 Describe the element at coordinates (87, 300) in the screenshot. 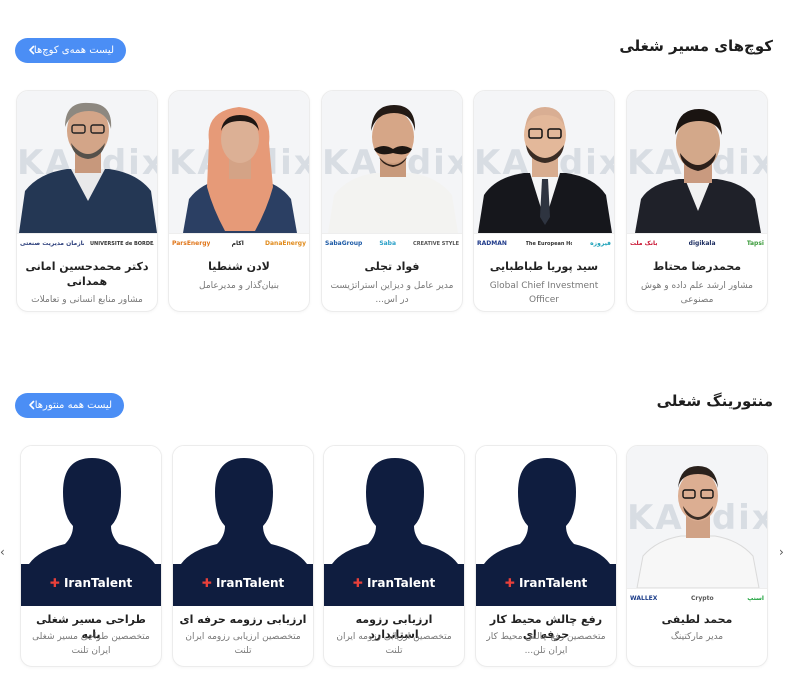

I see `coach-role: مشاور منابع انسانی و تعاملات` at that location.